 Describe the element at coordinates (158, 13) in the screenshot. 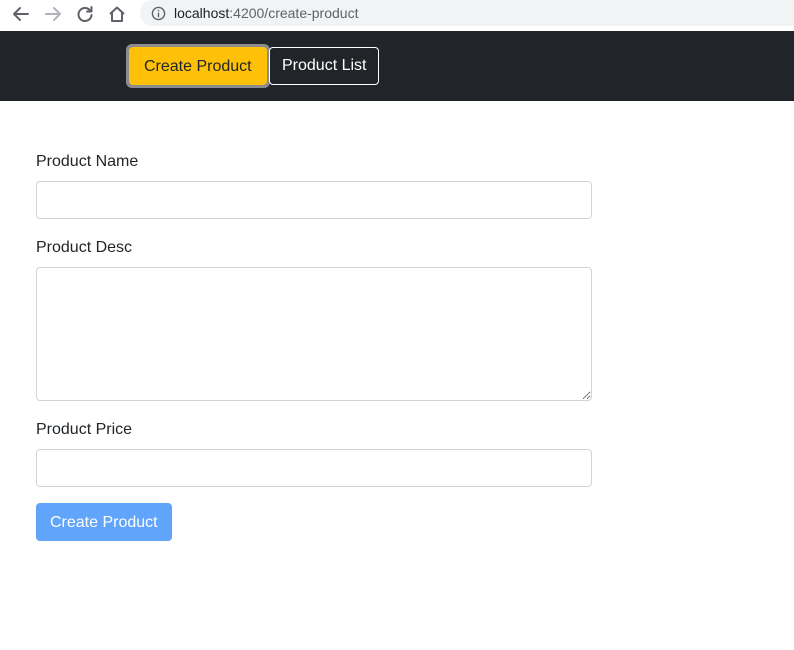

I see `info-icon` at that location.